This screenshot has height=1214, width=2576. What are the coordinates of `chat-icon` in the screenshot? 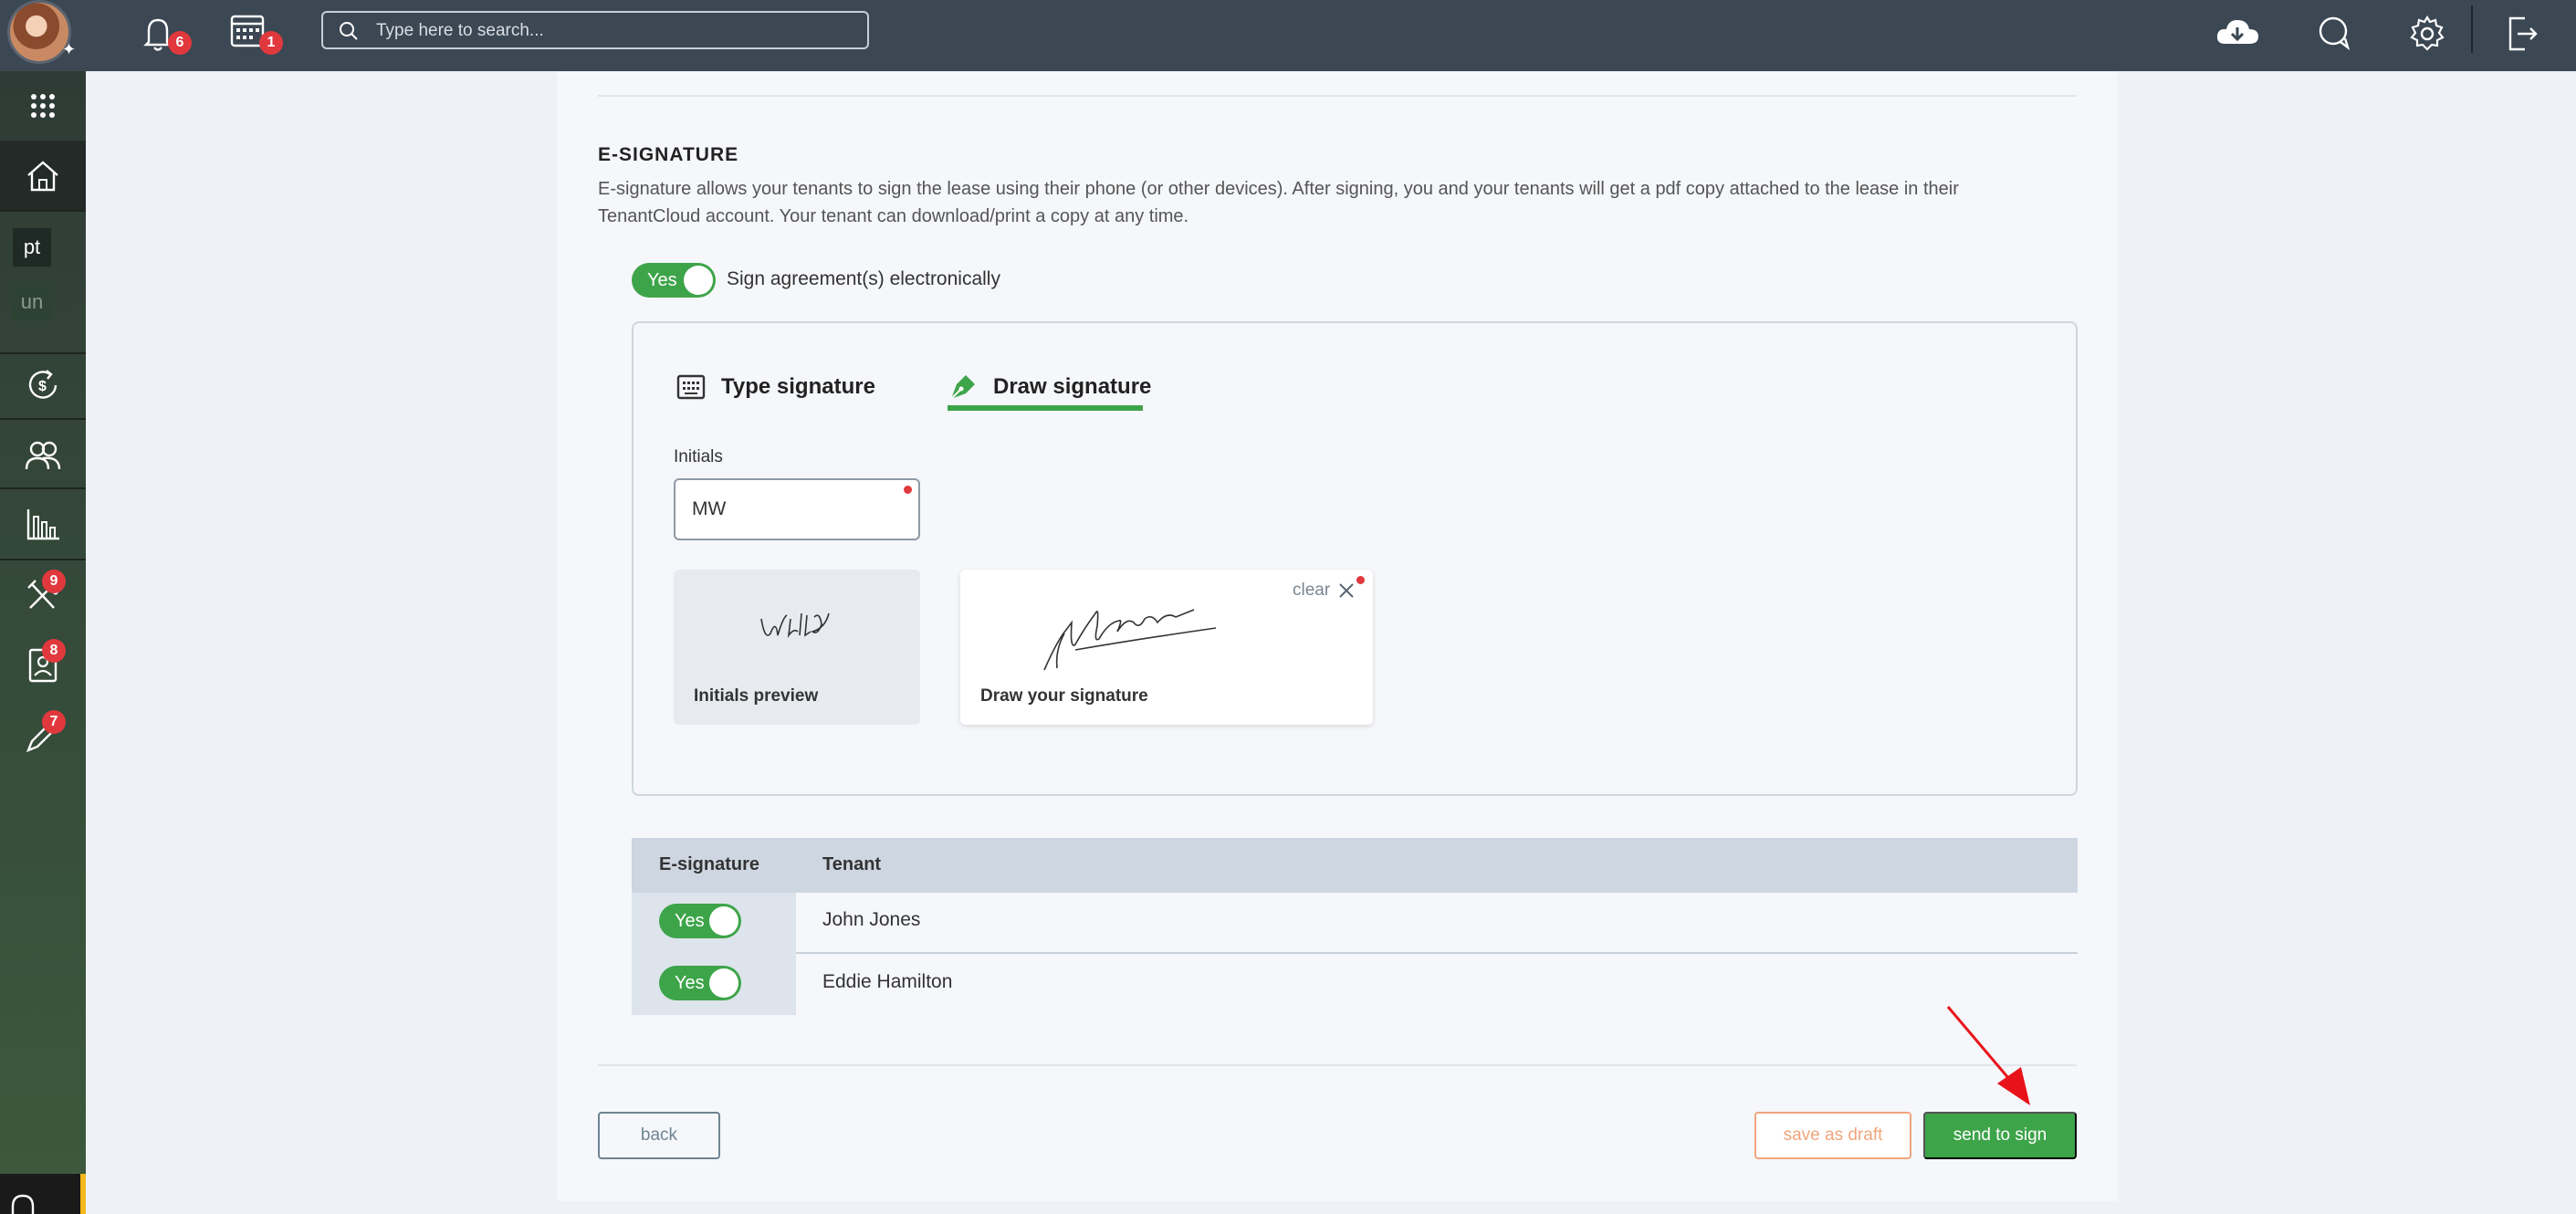 It's located at (2336, 33).